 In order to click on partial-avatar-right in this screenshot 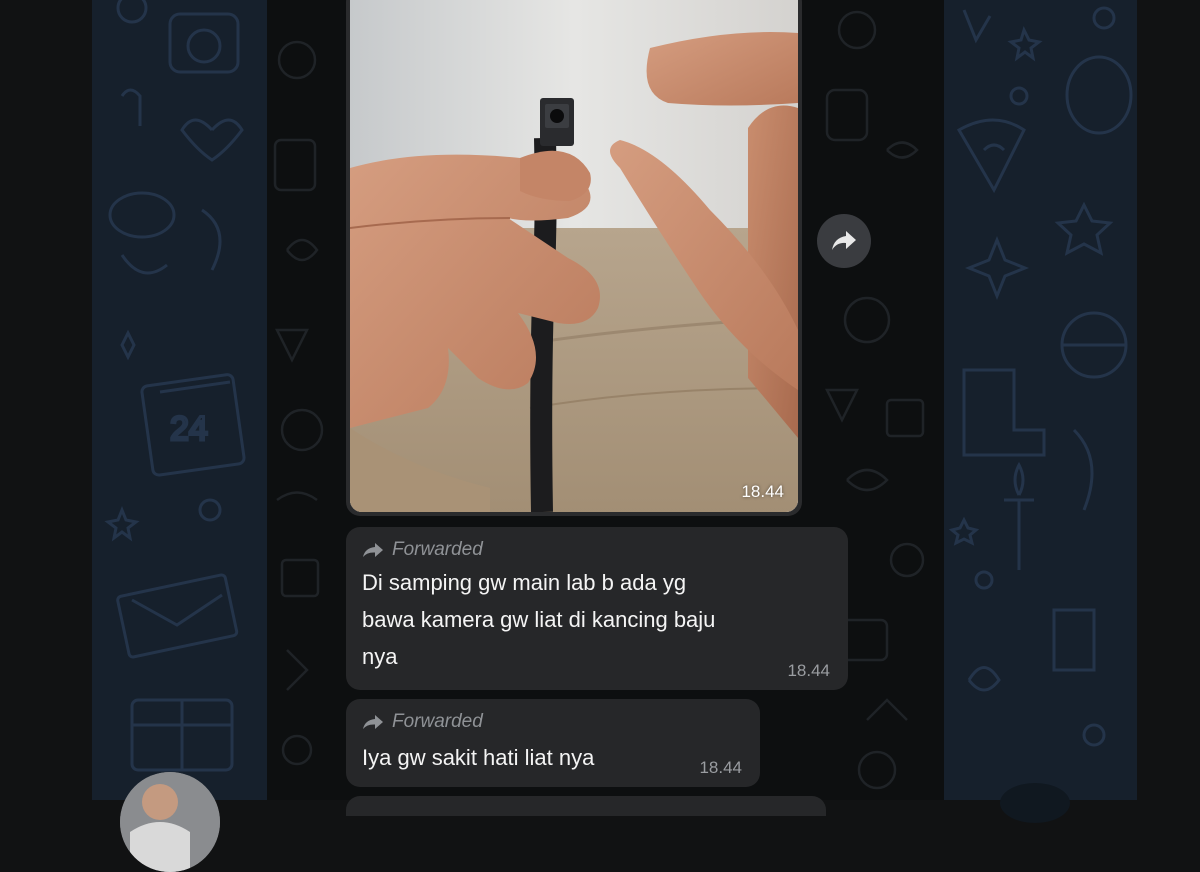, I will do `click(1035, 803)`.